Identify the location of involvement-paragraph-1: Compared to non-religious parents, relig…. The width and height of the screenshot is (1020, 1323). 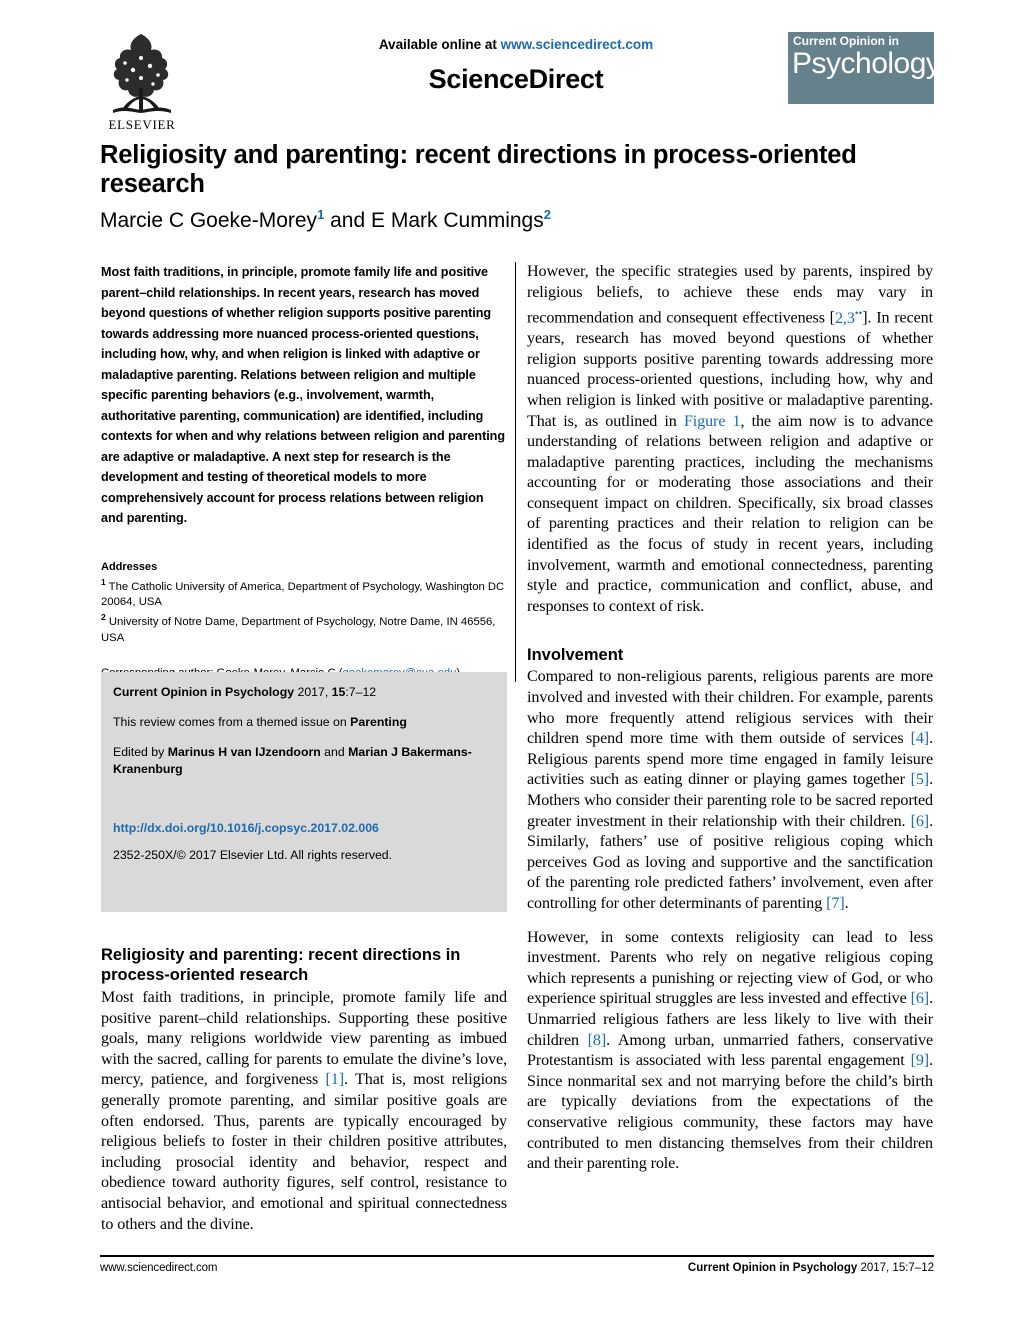
(730, 790).